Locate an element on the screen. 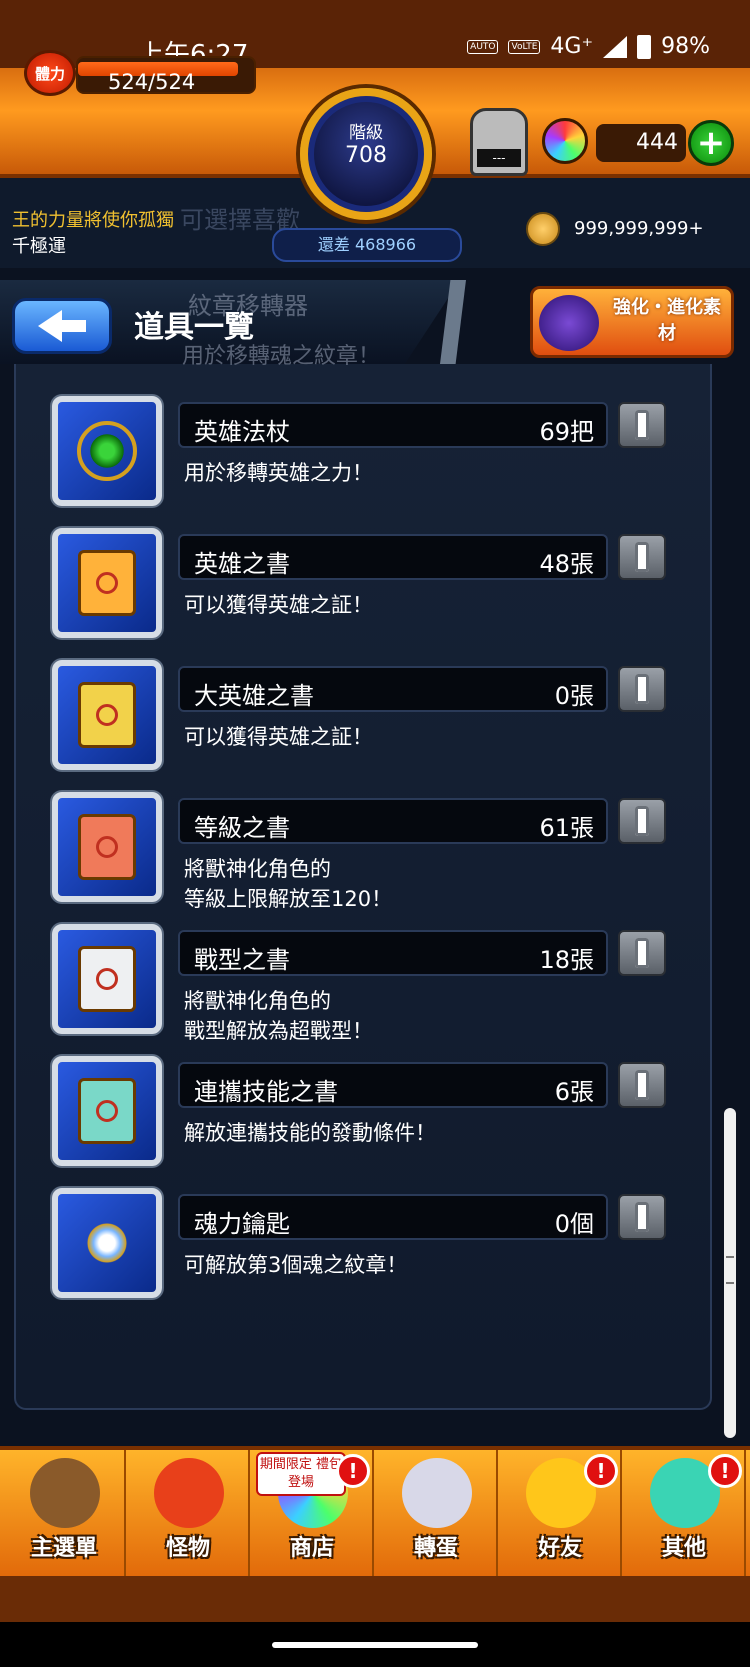 Image resolution: width=750 pixels, height=1667 pixels. item-name-bar: 英雄法杖 69把 is located at coordinates (393, 425).